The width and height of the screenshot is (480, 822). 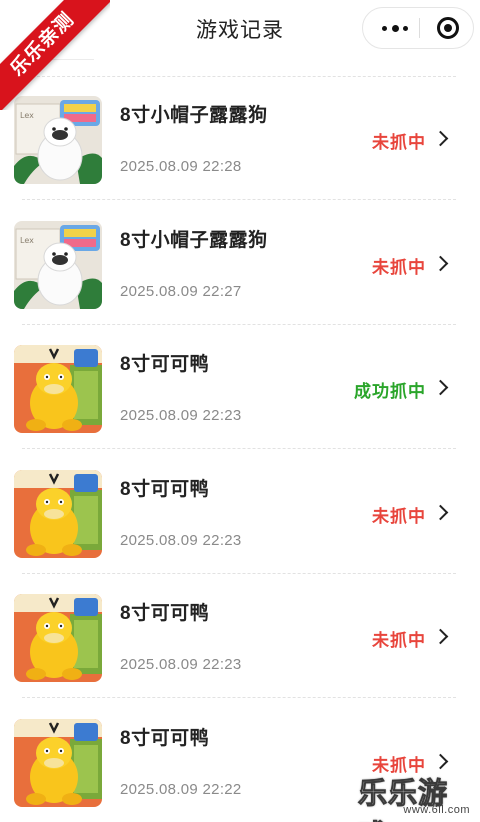 I want to click on top-navigation-bar: 游戏记录, so click(x=240, y=28).